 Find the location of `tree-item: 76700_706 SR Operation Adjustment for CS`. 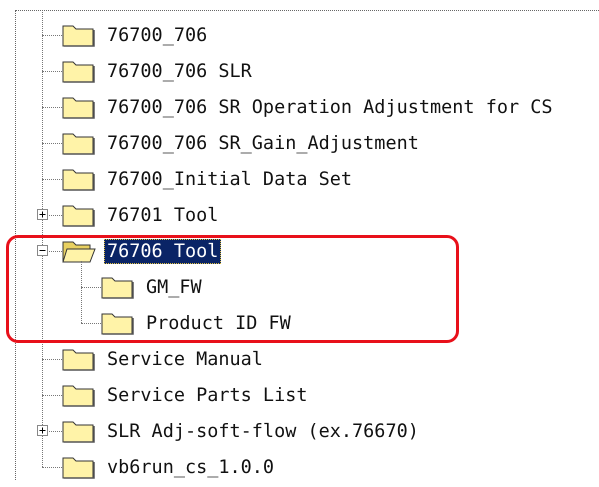

tree-item: 76700_706 SR Operation Adjustment for CS is located at coordinates (330, 107).